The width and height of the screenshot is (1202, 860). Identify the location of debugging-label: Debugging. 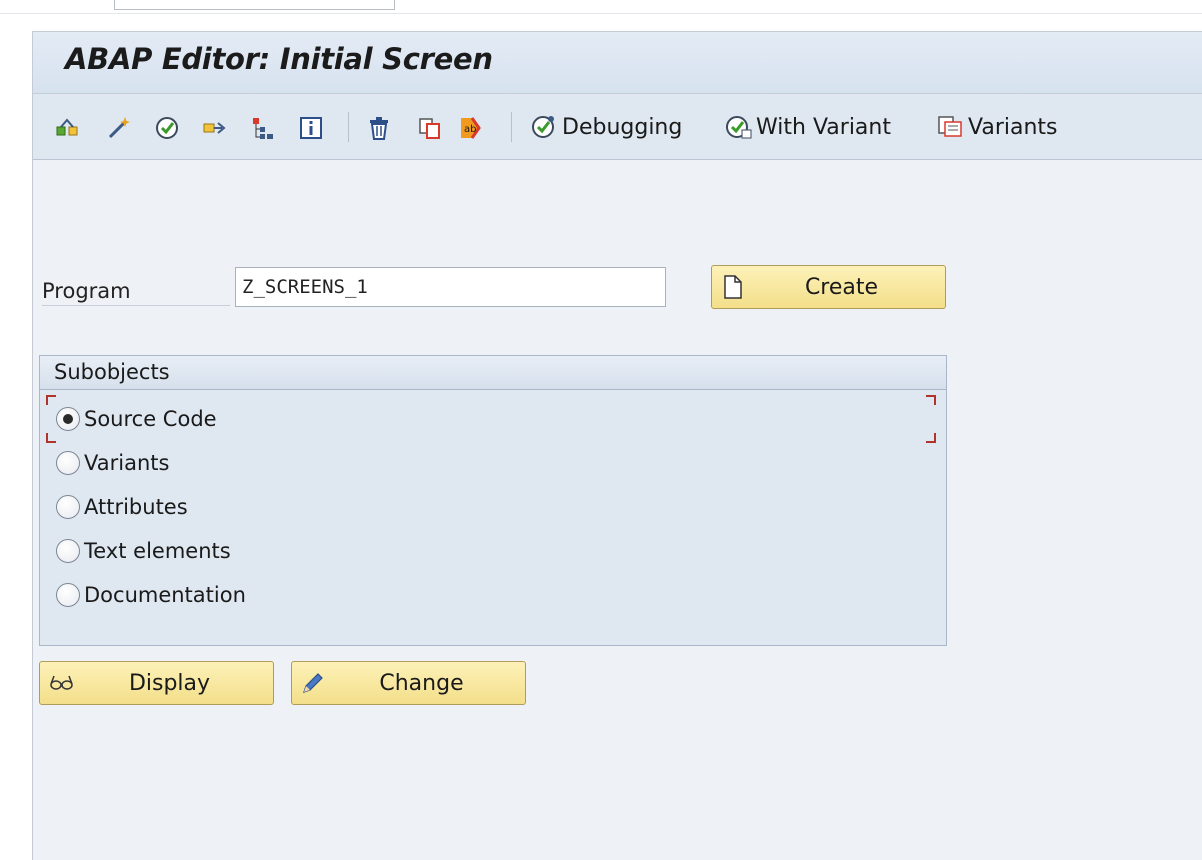
(622, 127).